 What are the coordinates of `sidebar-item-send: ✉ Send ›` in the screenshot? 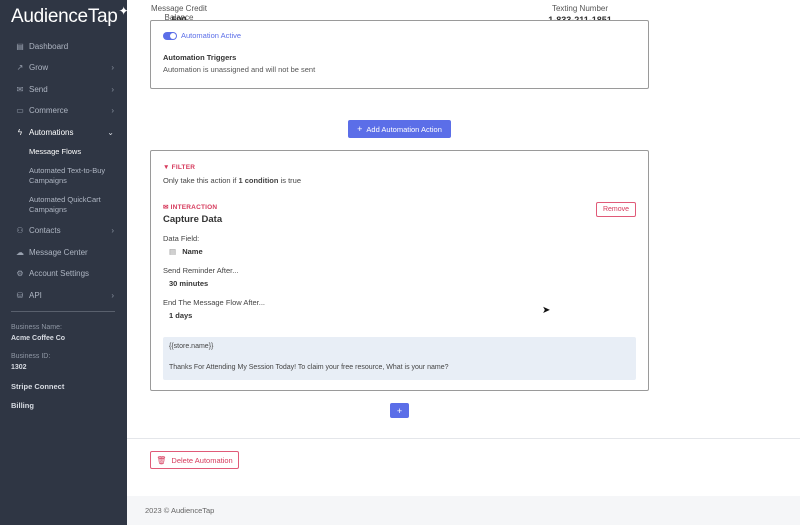 It's located at (63, 89).